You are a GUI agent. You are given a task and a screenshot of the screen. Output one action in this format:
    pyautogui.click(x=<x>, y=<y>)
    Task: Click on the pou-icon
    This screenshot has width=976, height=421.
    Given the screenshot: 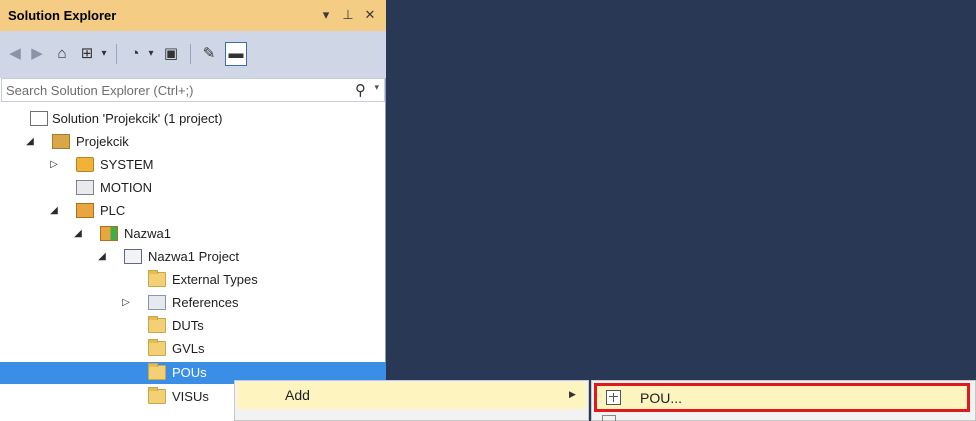 What is the action you would take?
    pyautogui.click(x=613, y=397)
    